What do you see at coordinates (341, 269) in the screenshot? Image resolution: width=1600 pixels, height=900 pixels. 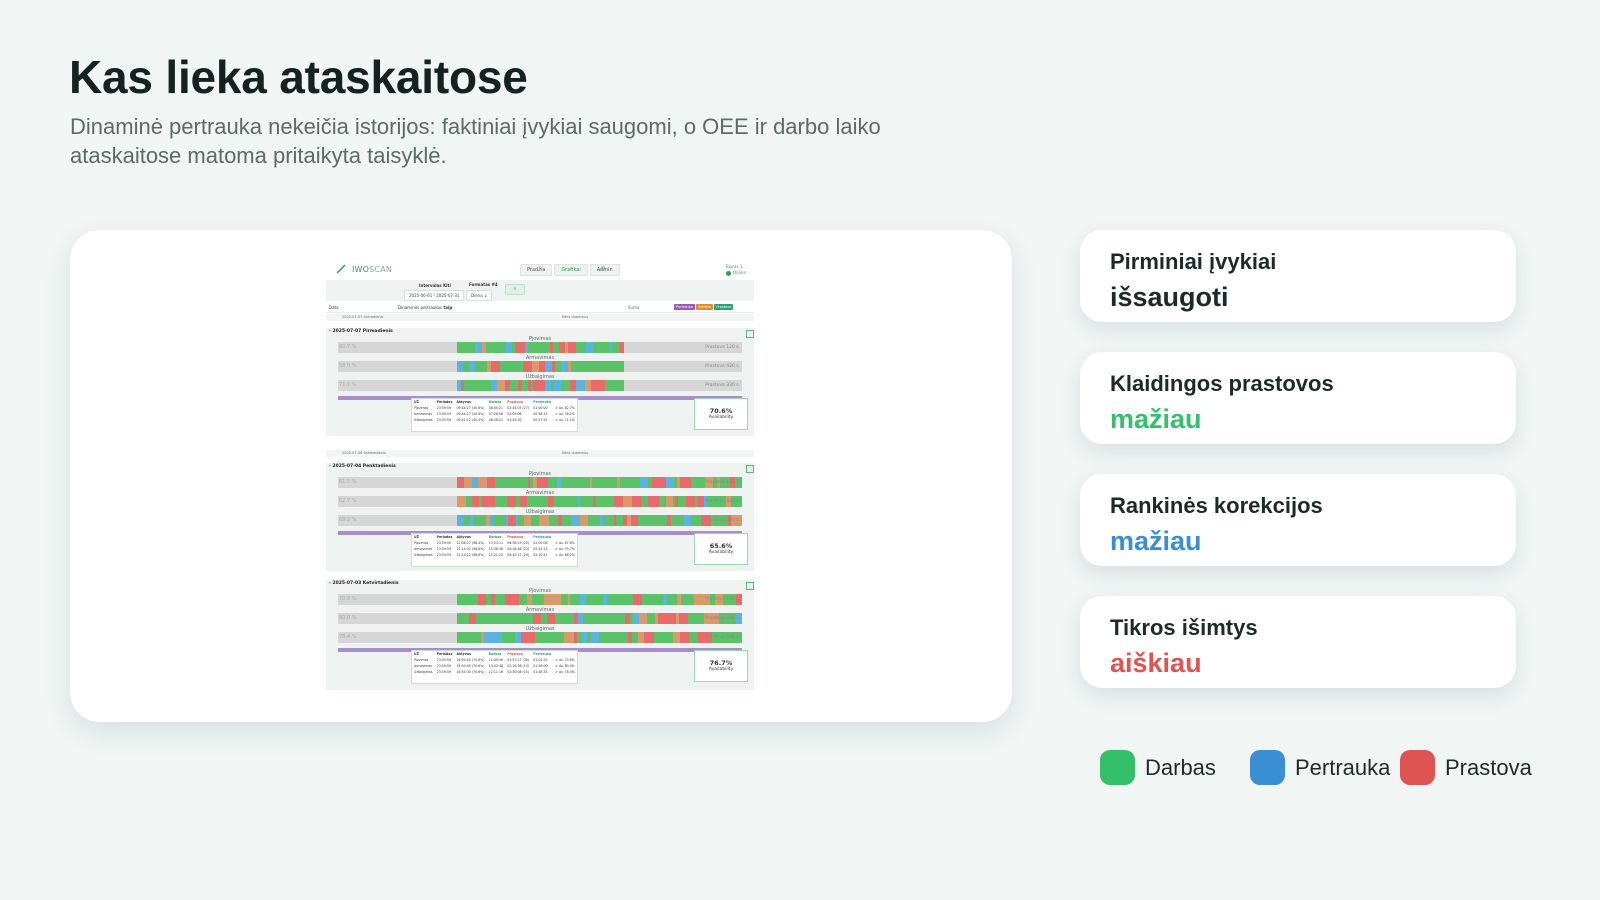 I see `logo-mark-icon` at bounding box center [341, 269].